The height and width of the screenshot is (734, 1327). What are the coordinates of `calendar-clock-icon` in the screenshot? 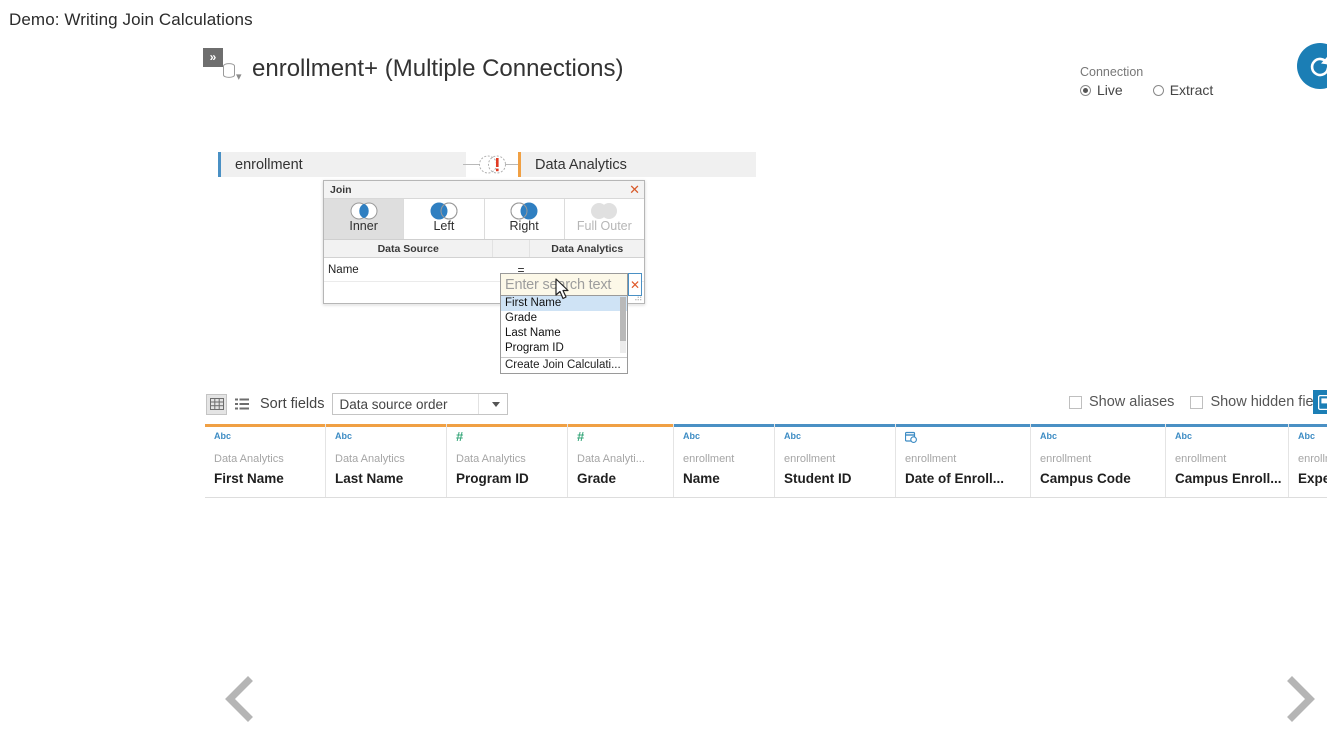 It's located at (910, 437).